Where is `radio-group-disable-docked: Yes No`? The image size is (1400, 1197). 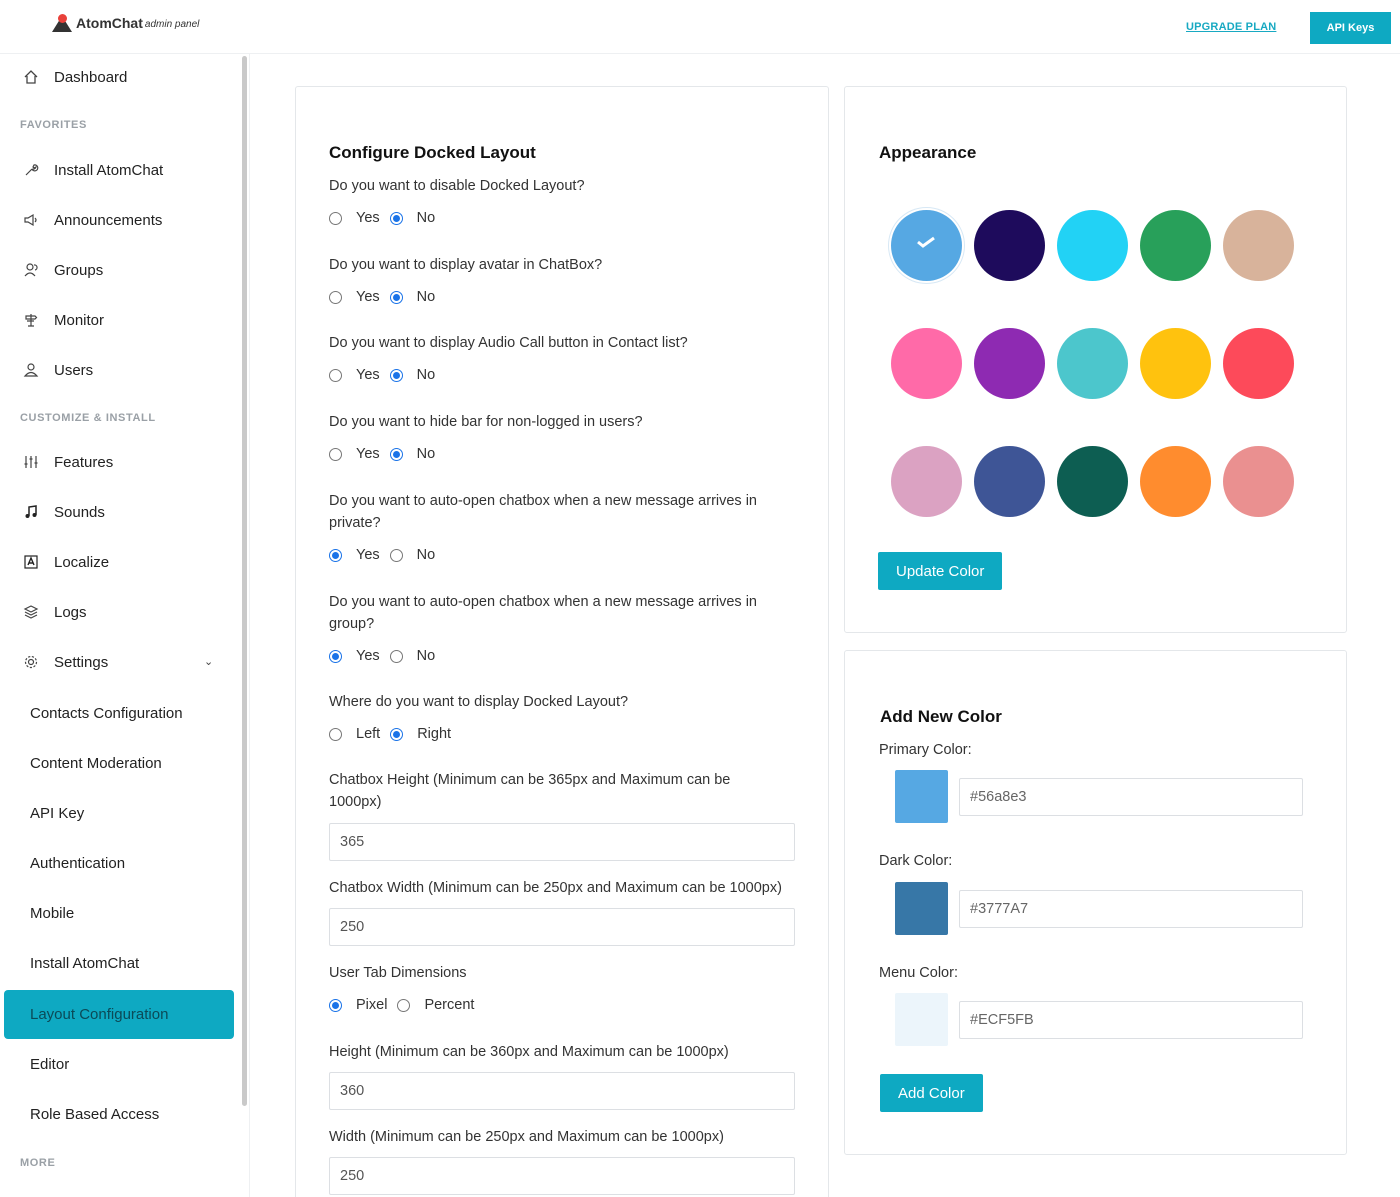
radio-group-disable-docked: Yes No is located at coordinates (387, 218).